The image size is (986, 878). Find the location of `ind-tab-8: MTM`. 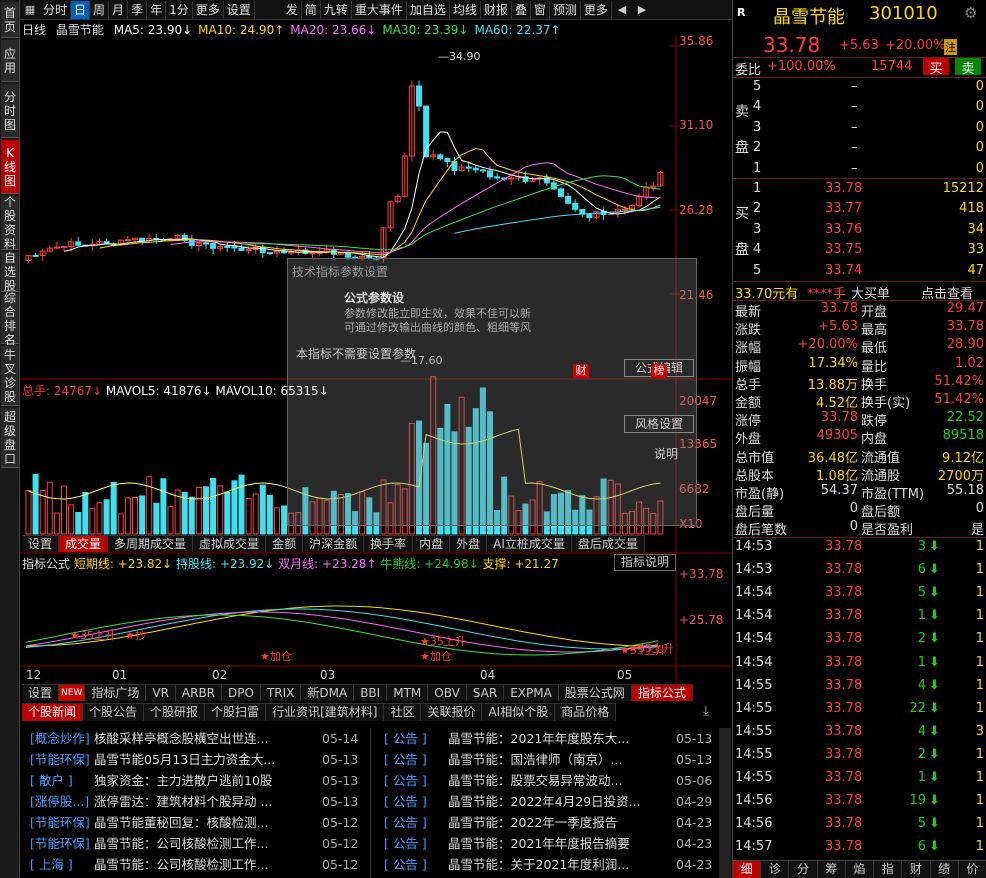

ind-tab-8: MTM is located at coordinates (408, 693).